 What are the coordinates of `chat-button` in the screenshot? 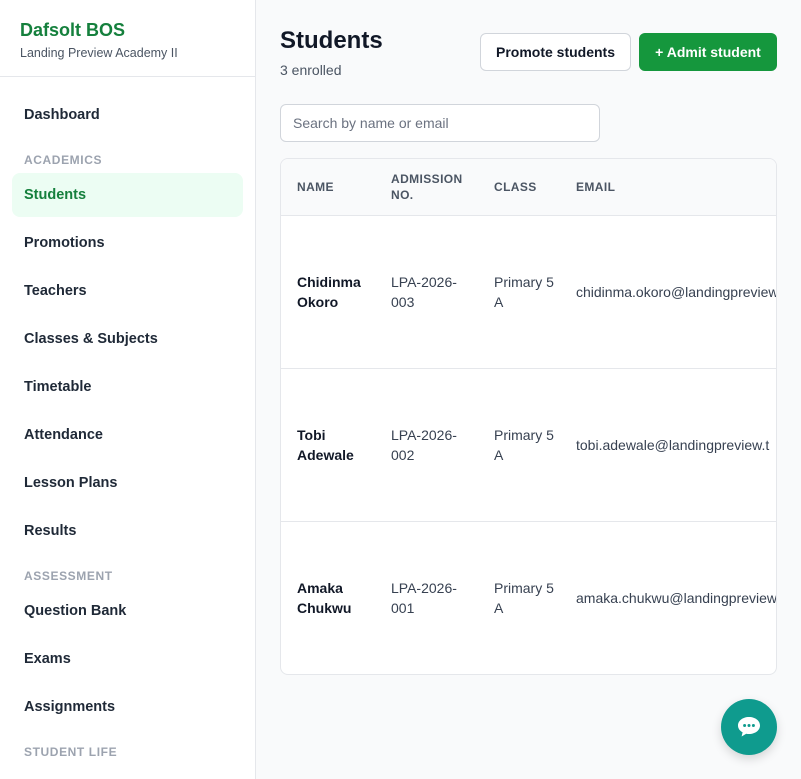 It's located at (749, 727).